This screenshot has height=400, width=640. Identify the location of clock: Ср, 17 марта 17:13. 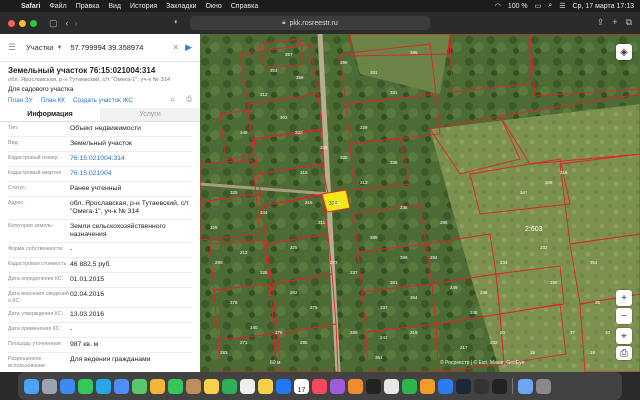
(604, 6).